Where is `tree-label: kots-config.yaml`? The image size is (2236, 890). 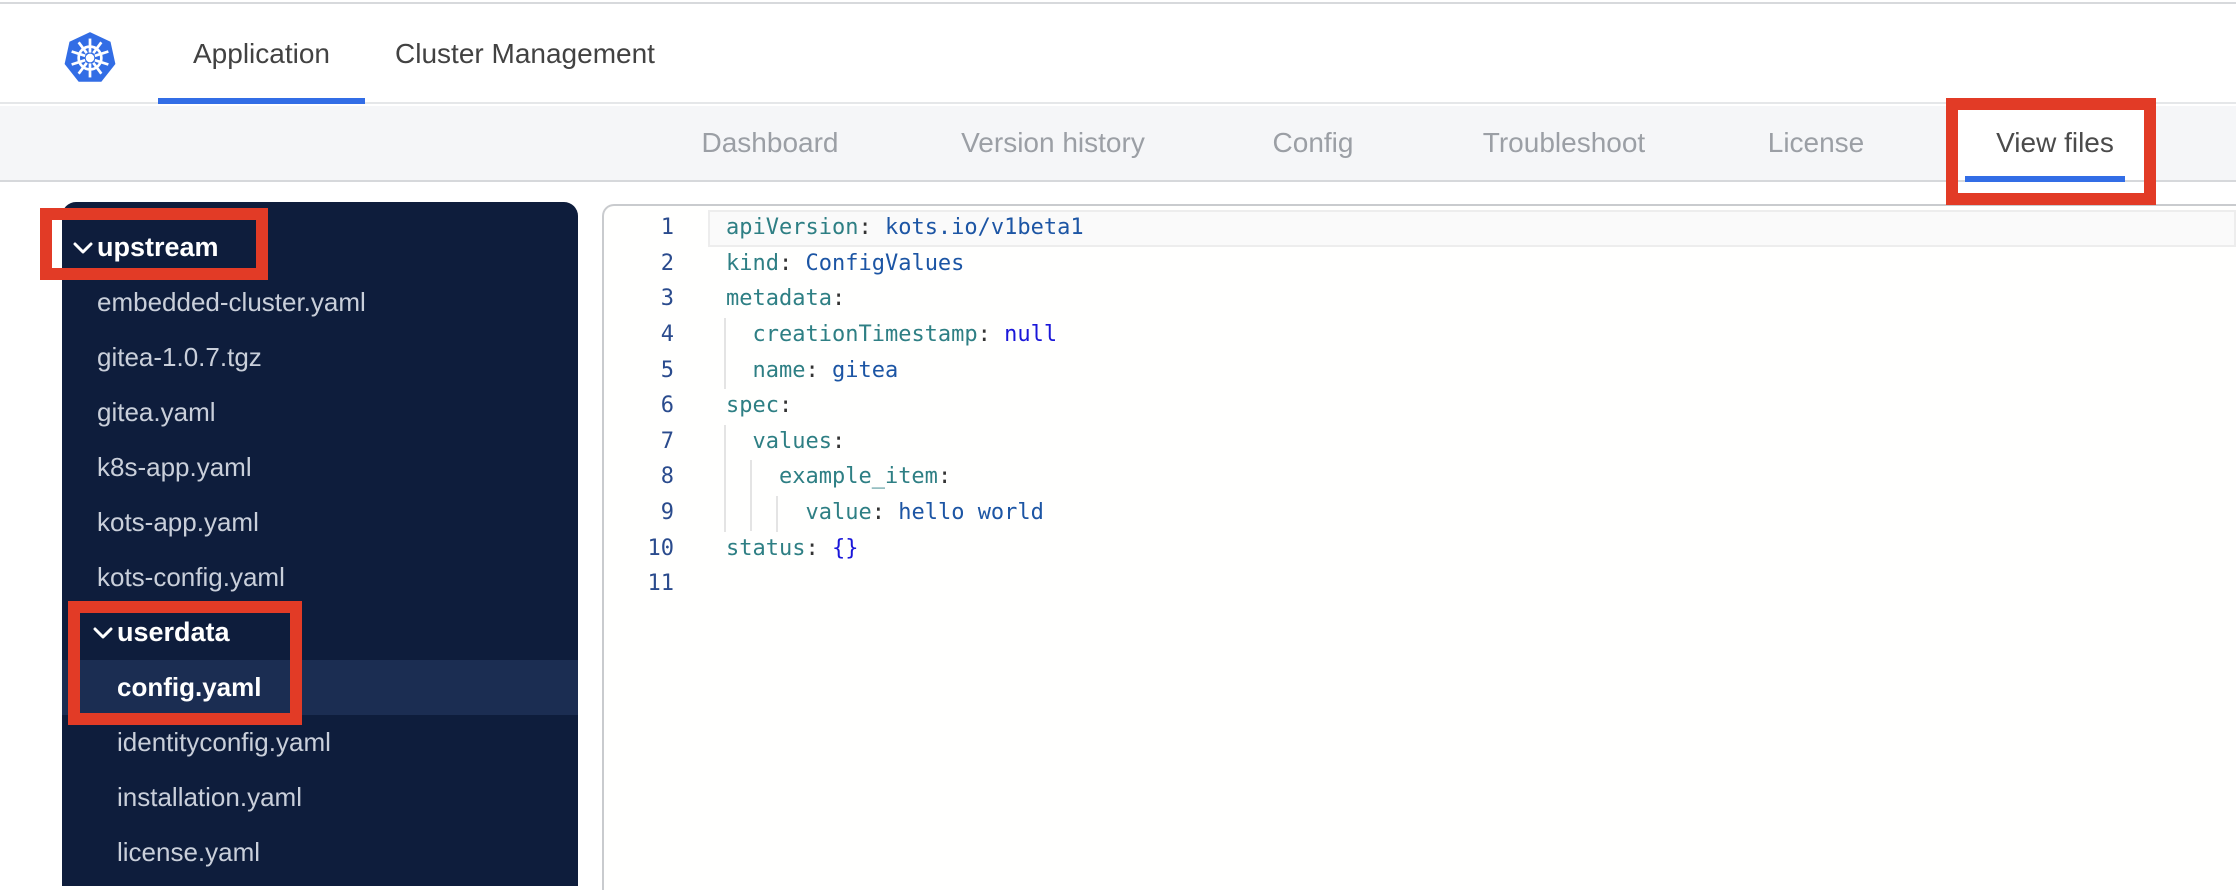
tree-label: kots-config.yaml is located at coordinates (191, 577).